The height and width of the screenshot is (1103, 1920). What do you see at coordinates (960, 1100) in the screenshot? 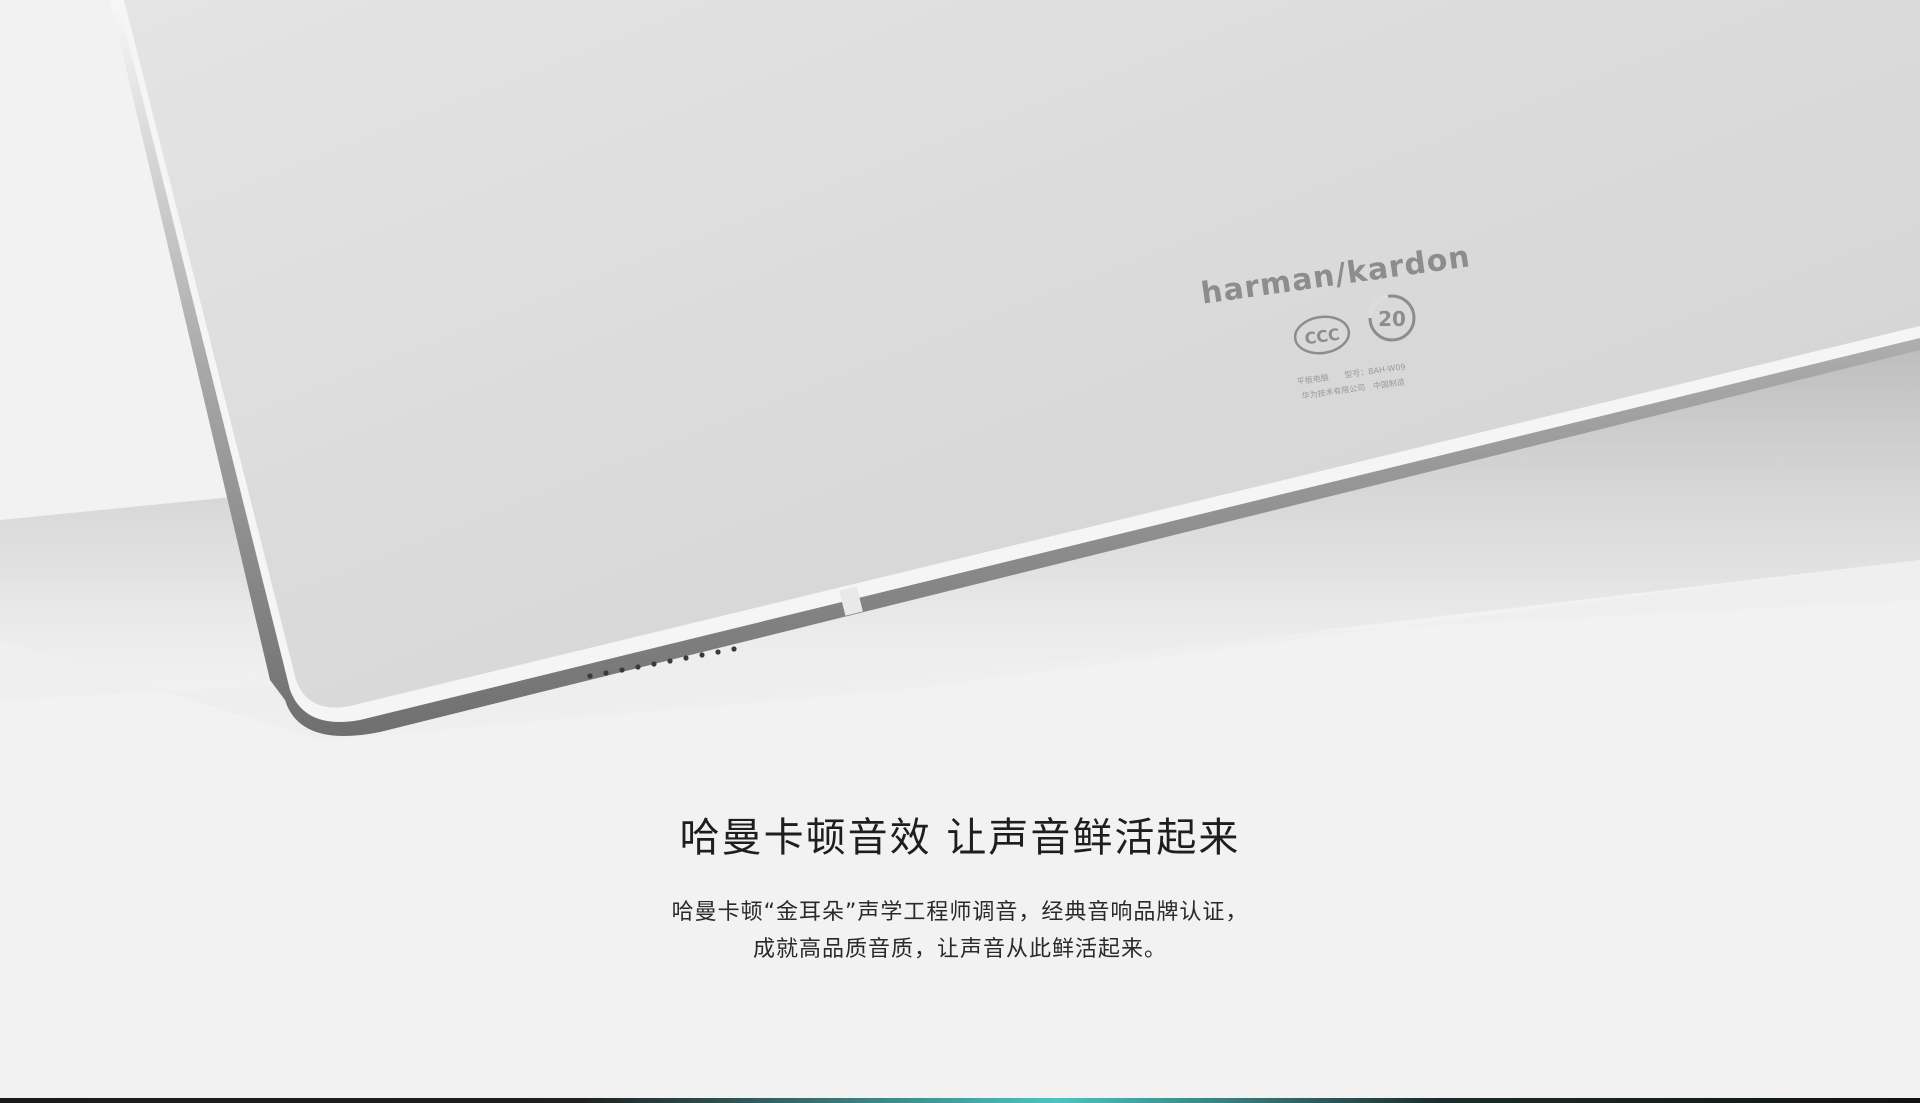
I see `bottom-accent-bar` at bounding box center [960, 1100].